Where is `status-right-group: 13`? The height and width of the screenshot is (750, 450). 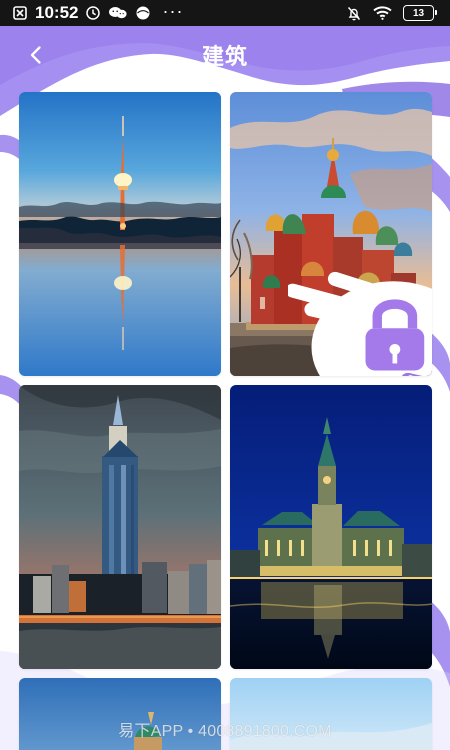
status-right-group: 13 is located at coordinates (391, 13).